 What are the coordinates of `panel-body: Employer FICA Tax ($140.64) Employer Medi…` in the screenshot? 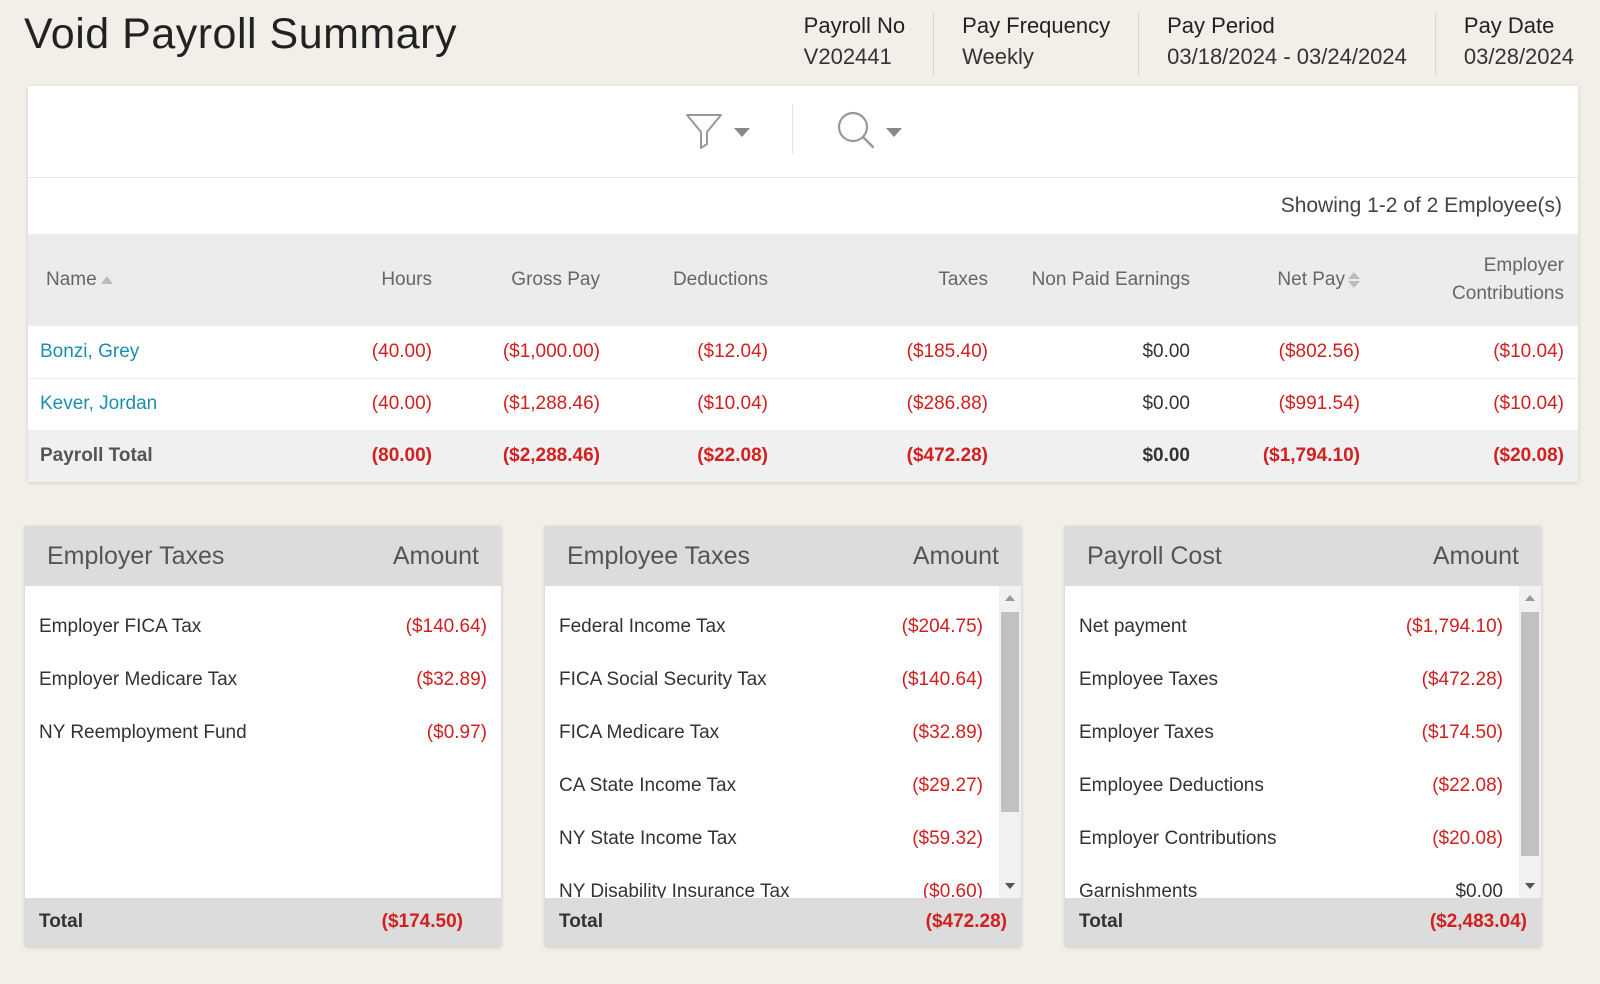 It's located at (263, 742).